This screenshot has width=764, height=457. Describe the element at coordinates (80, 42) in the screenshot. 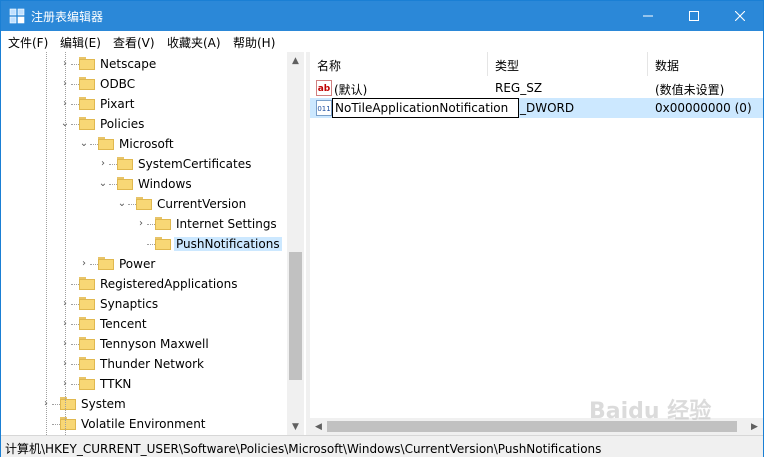

I see `menu-edit: 编辑(E)` at that location.